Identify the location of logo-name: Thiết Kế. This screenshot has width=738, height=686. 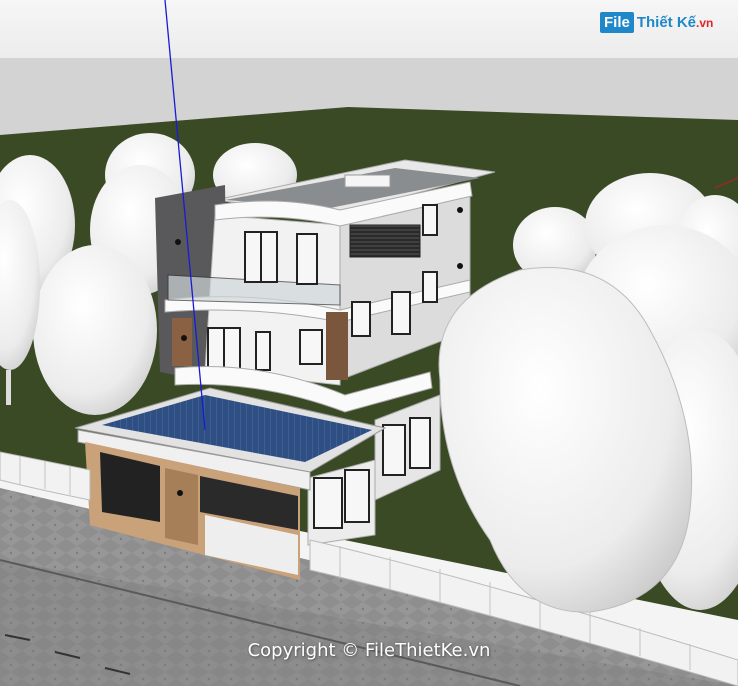
(666, 22).